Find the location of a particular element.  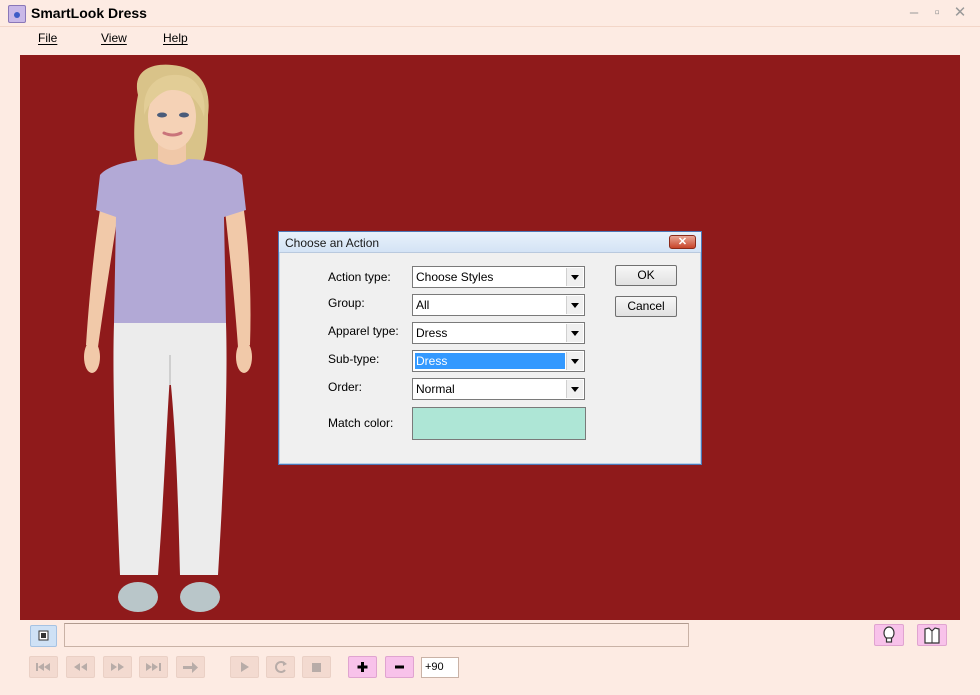

order-label: Order: is located at coordinates (345, 387).